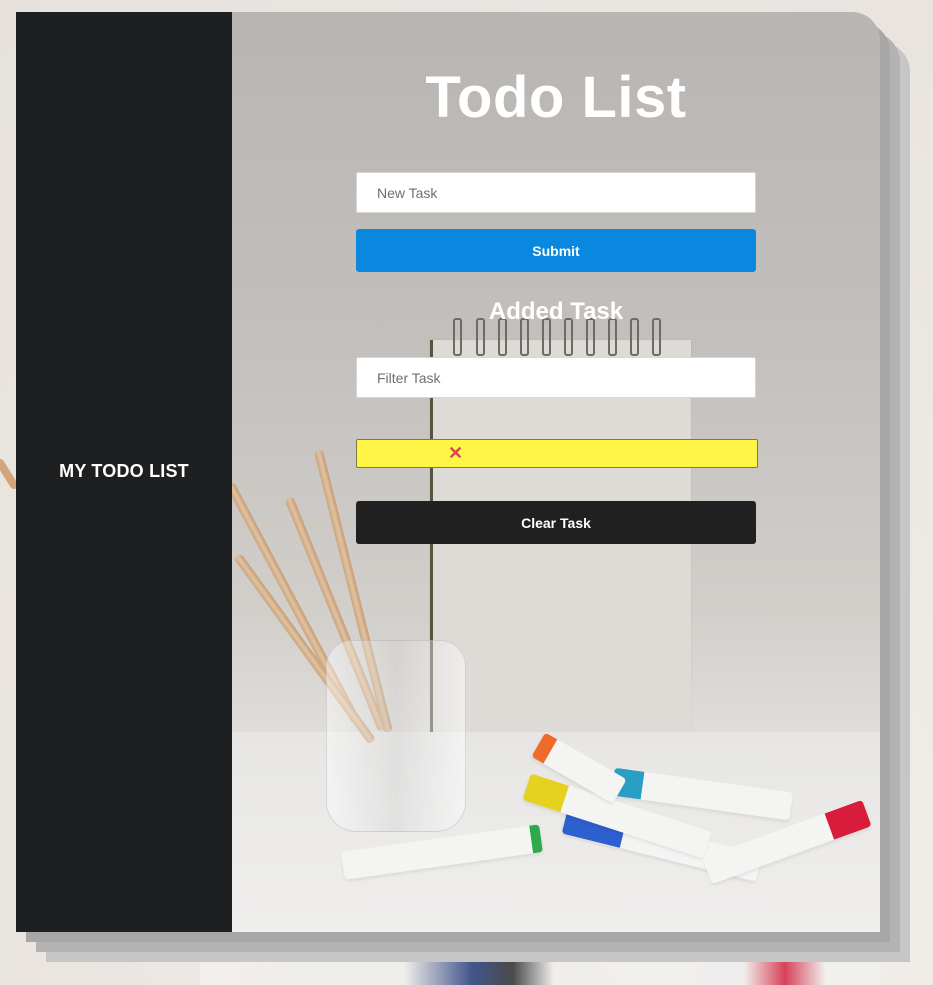 This screenshot has height=985, width=933. Describe the element at coordinates (557, 453) in the screenshot. I see `task-list-item: ✕` at that location.